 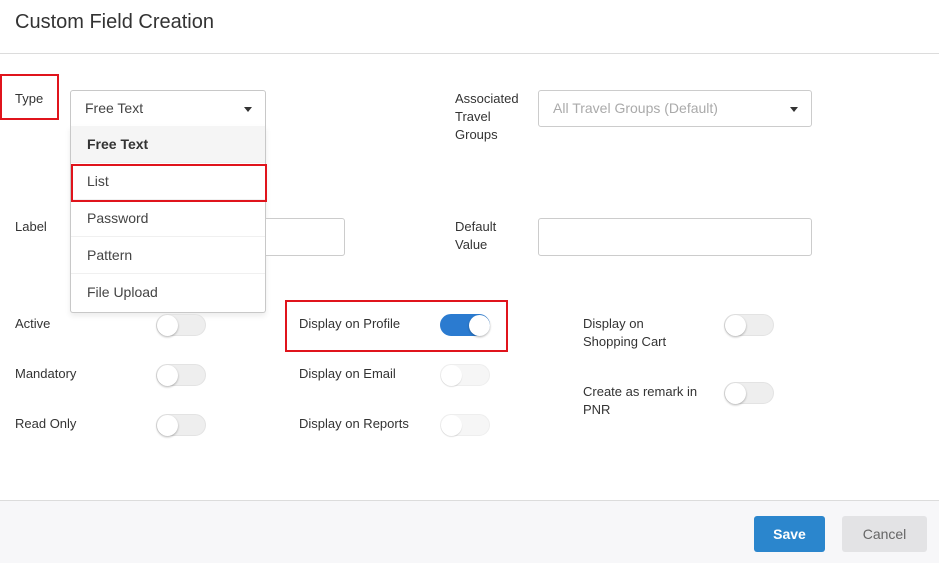 I want to click on active-label: Active, so click(x=33, y=323).